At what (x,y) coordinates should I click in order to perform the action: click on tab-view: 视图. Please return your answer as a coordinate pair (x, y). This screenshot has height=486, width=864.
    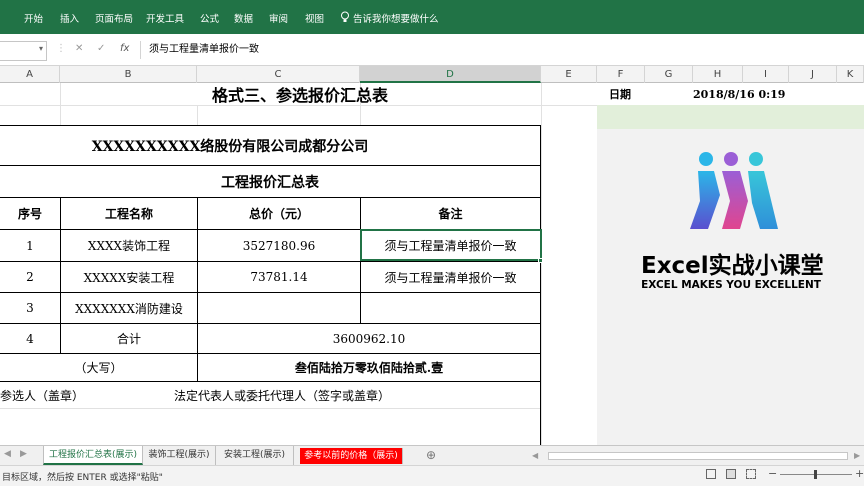
    Looking at the image, I should click on (314, 18).